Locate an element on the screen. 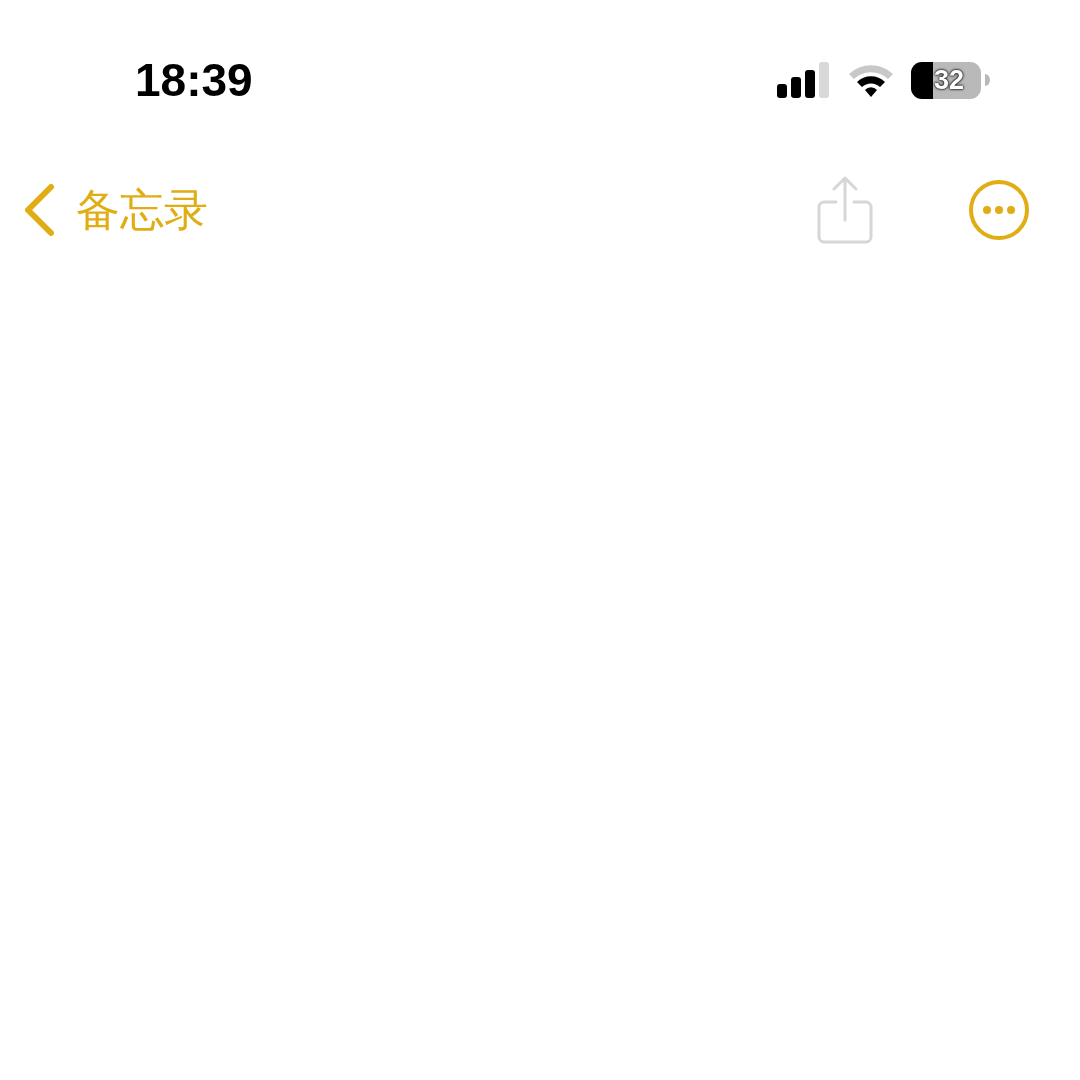 This screenshot has height=1080, width=1080. back-button: 备忘录 is located at coordinates (115, 210).